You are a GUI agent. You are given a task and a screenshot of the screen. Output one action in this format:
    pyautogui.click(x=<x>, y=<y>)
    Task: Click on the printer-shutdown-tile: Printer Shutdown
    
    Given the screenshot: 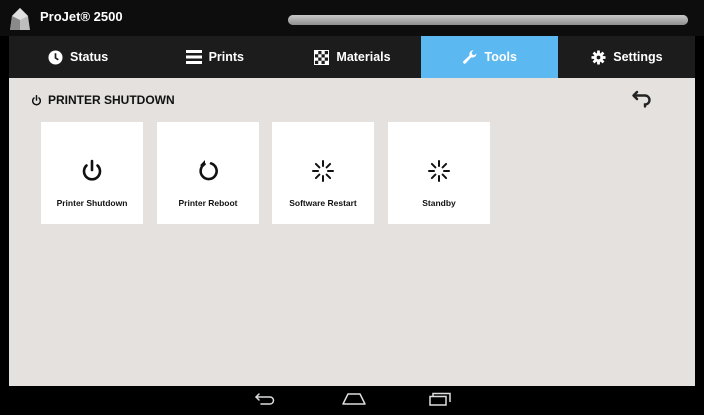 What is the action you would take?
    pyautogui.click(x=92, y=173)
    